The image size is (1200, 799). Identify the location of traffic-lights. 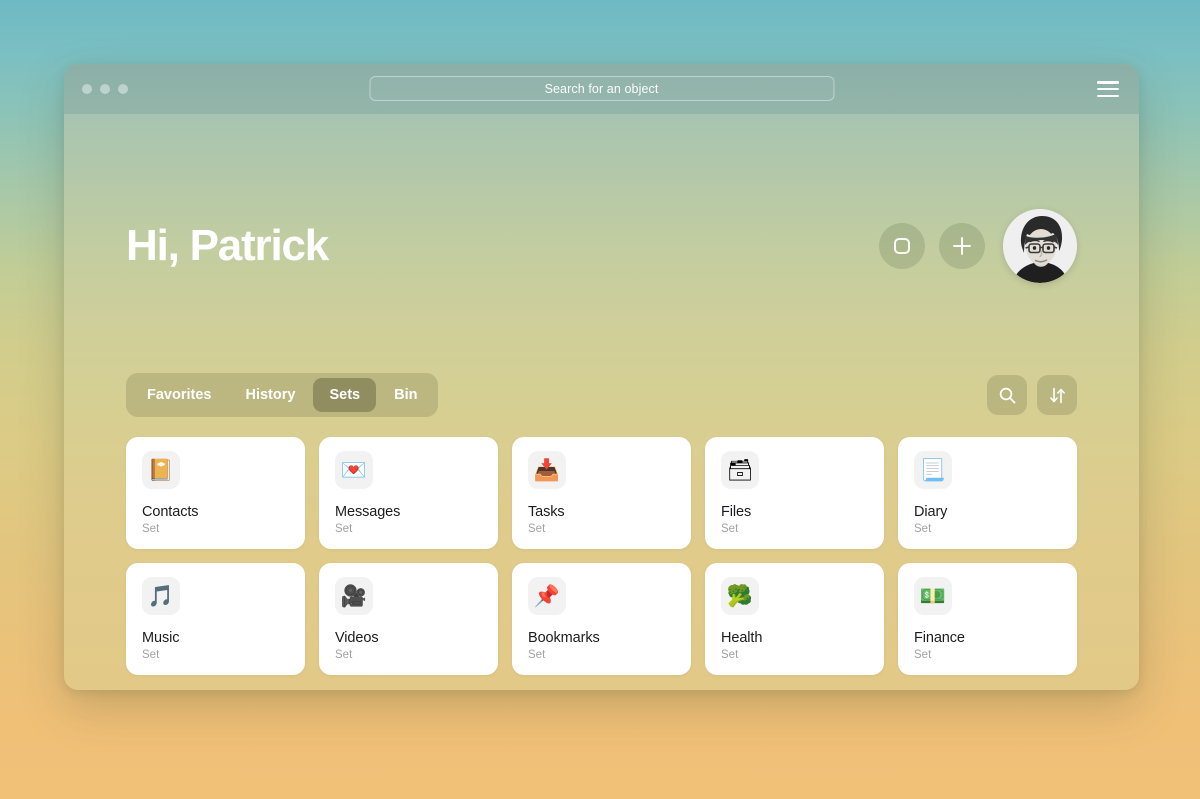
(105, 89).